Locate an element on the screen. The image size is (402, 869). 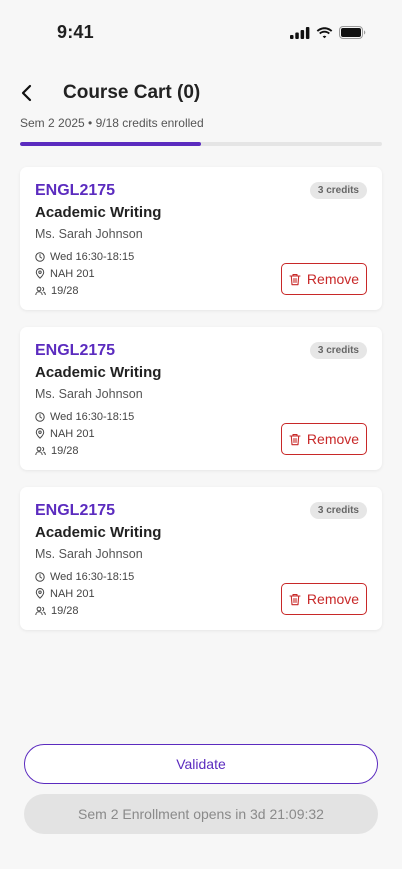
status-icons is located at coordinates (328, 32).